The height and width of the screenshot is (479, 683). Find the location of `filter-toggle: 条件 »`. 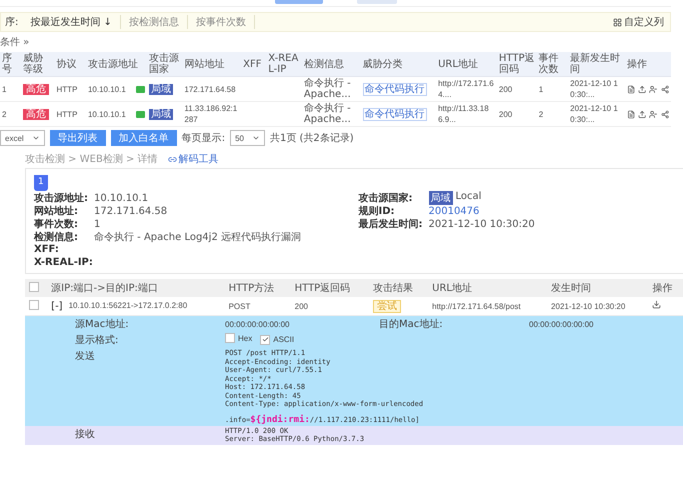

filter-toggle: 条件 » is located at coordinates (15, 42).